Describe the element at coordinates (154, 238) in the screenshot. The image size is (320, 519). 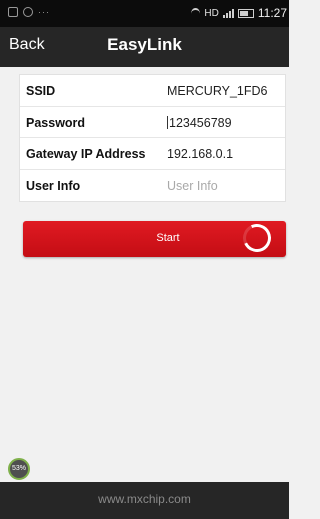
I see `start-button: Start` at that location.